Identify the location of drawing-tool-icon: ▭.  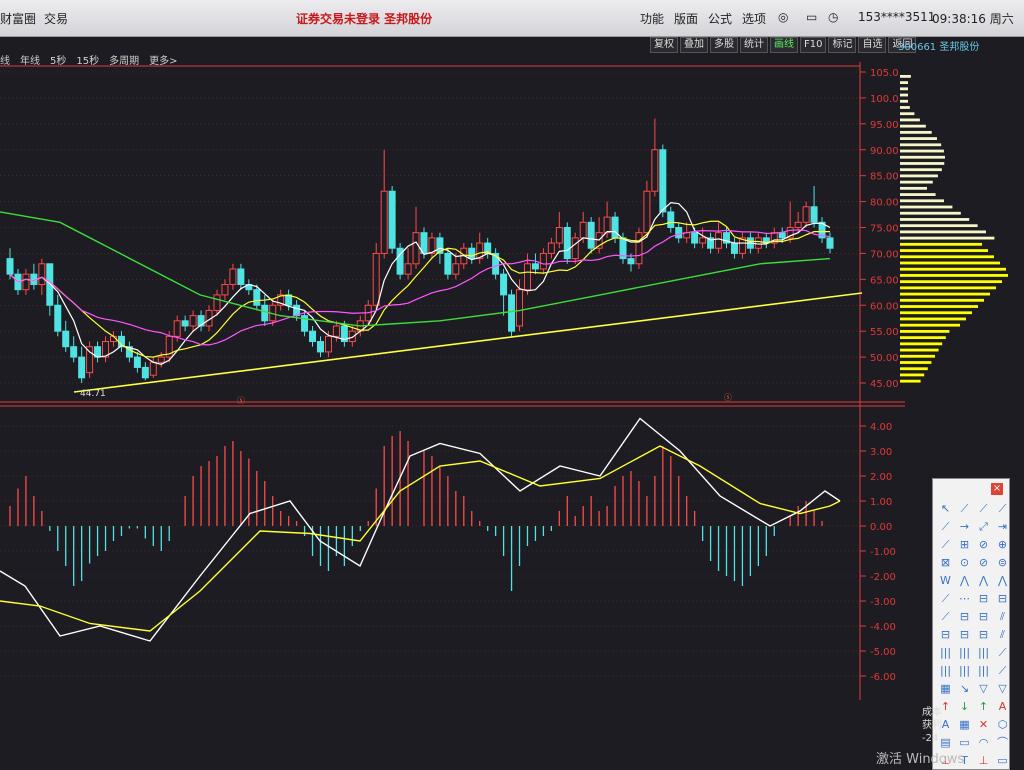
(1002, 761).